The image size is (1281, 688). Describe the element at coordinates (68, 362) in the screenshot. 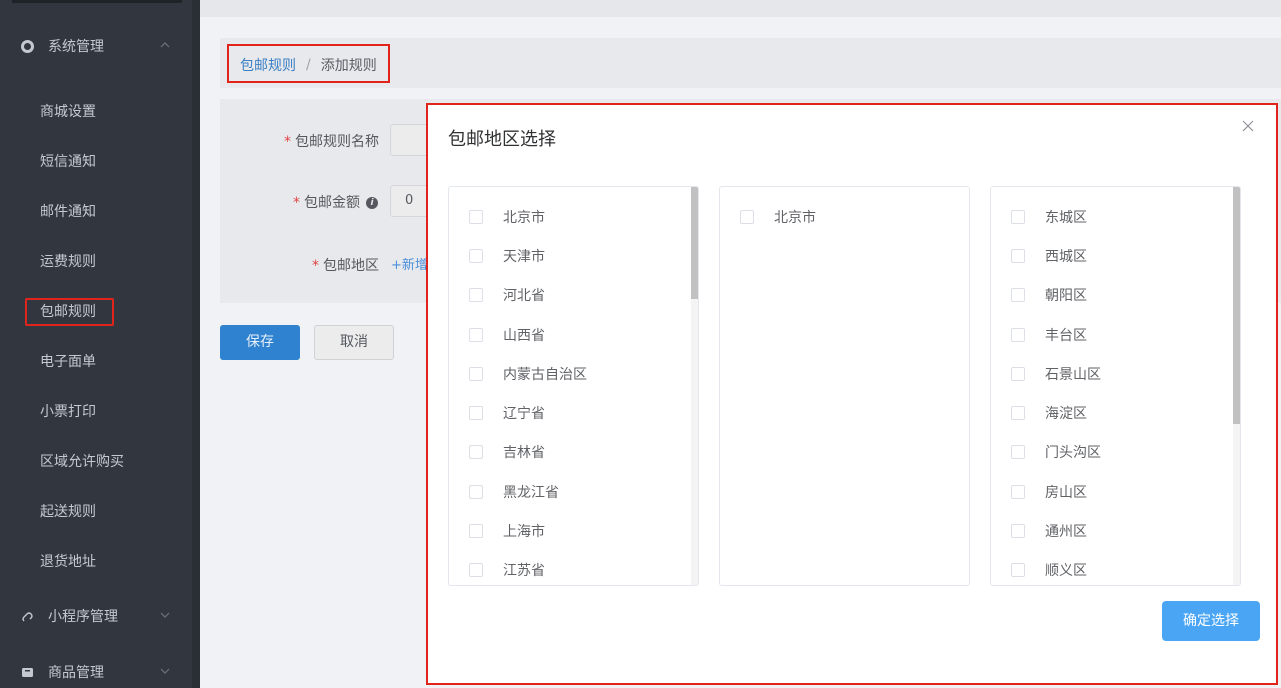

I see `sidebar-item-e-waybill: 电子面单` at that location.